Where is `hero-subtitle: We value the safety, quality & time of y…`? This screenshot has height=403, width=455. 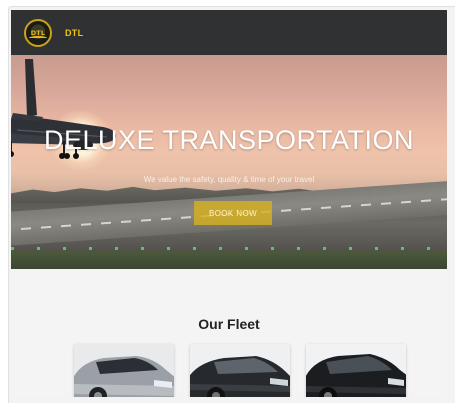
hero-subtitle: We value the safety, quality & time of y… is located at coordinates (229, 179).